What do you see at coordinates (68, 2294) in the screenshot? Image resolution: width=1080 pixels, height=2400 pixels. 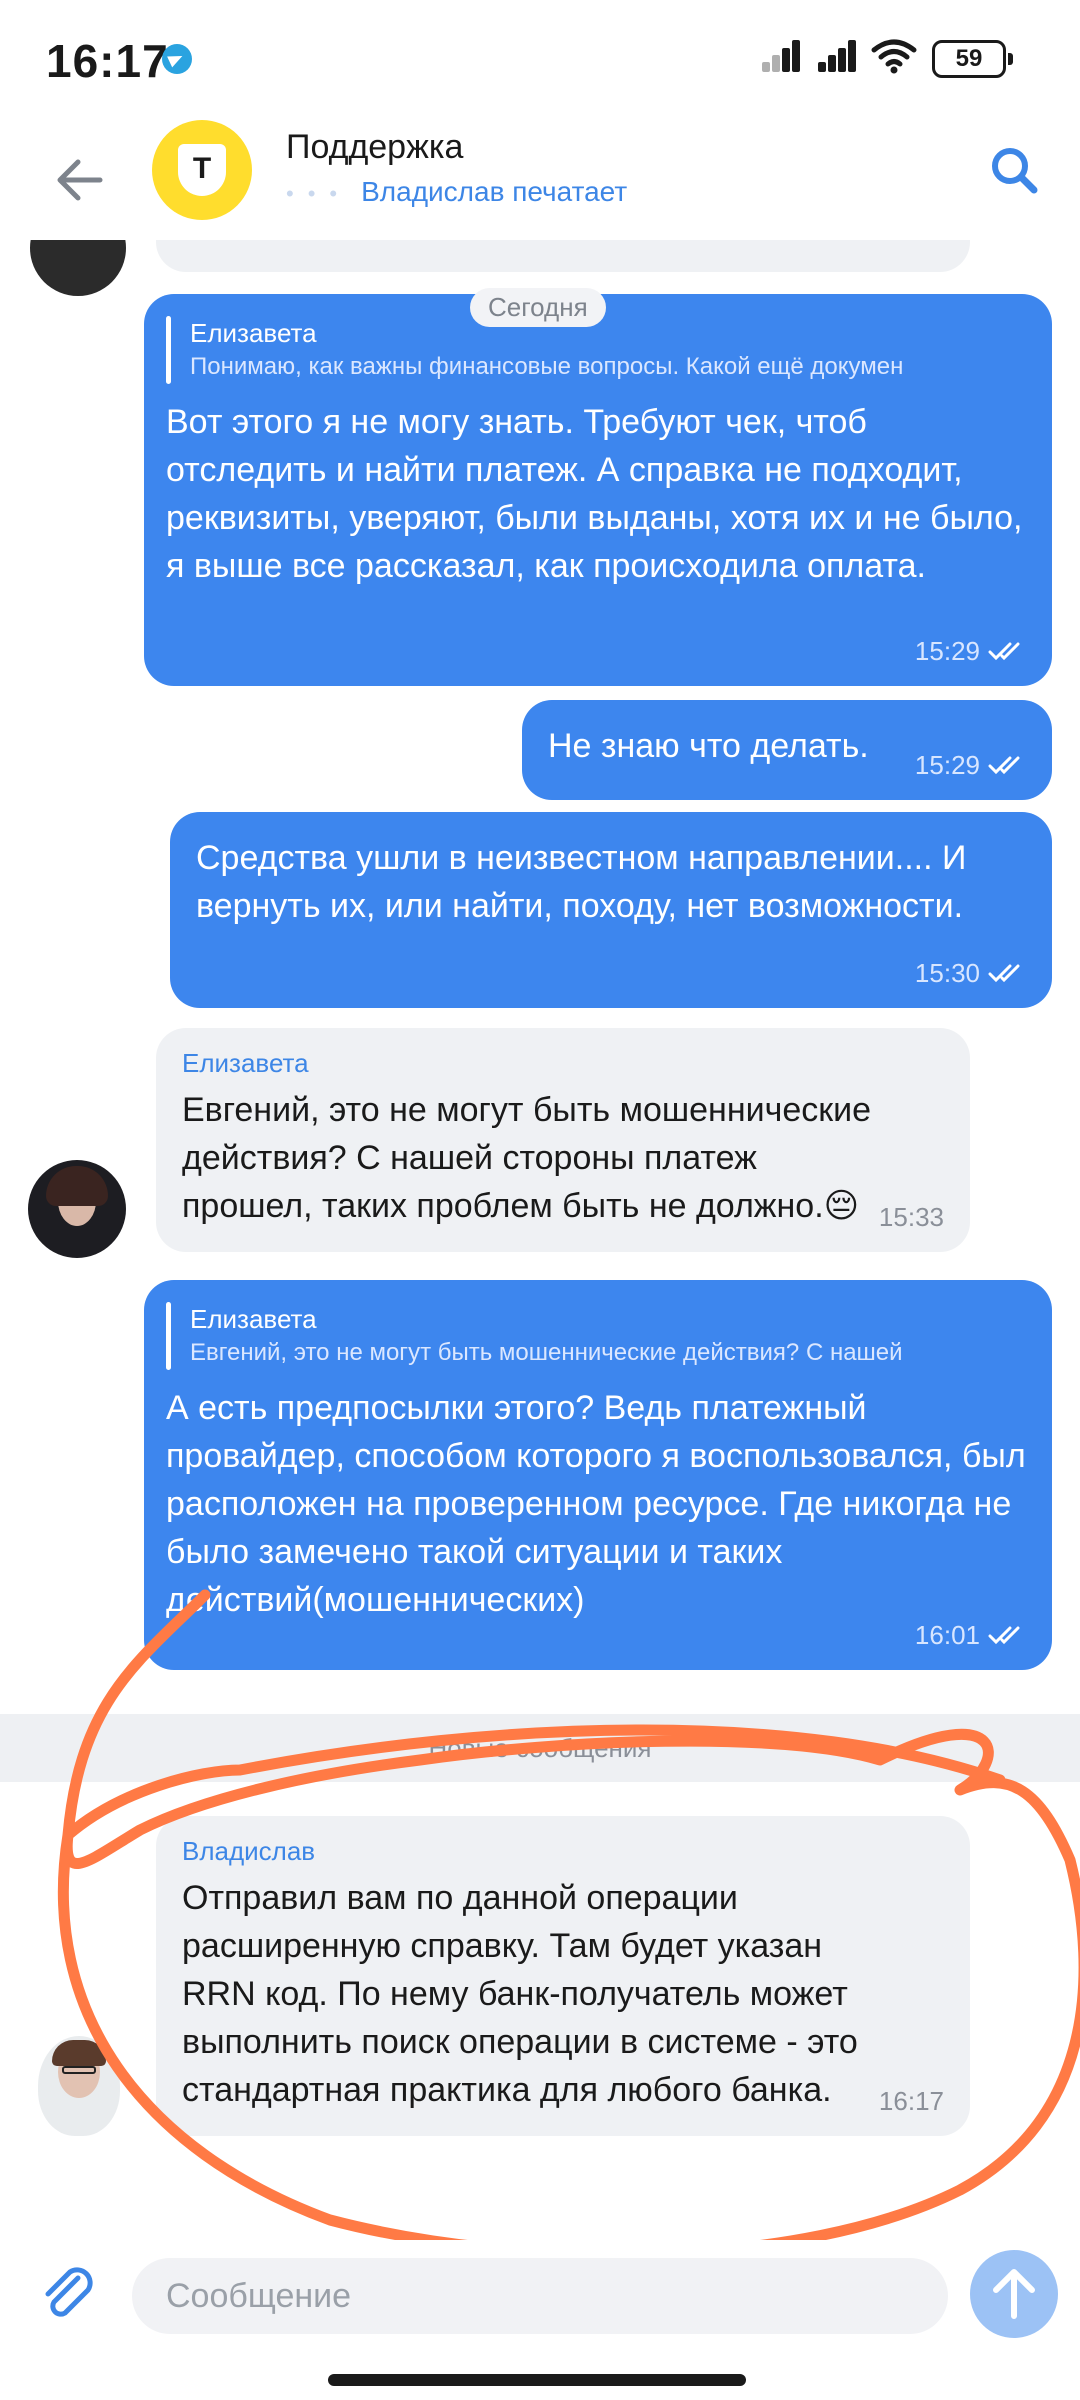 I see `paperclip-icon` at bounding box center [68, 2294].